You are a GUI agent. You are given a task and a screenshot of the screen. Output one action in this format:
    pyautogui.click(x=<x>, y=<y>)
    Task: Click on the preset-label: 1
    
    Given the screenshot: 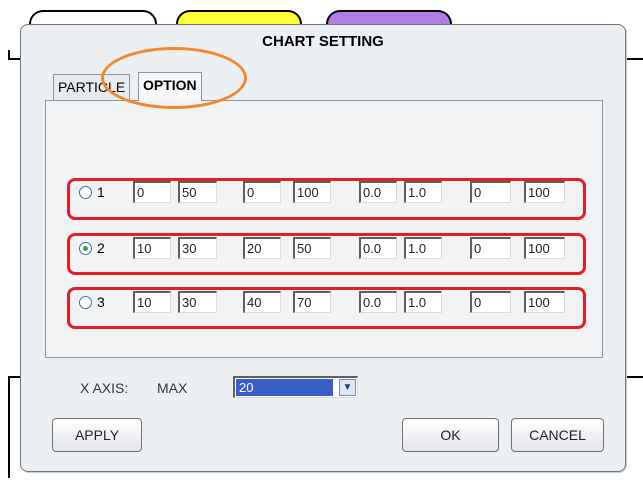 What is the action you would take?
    pyautogui.click(x=101, y=192)
    